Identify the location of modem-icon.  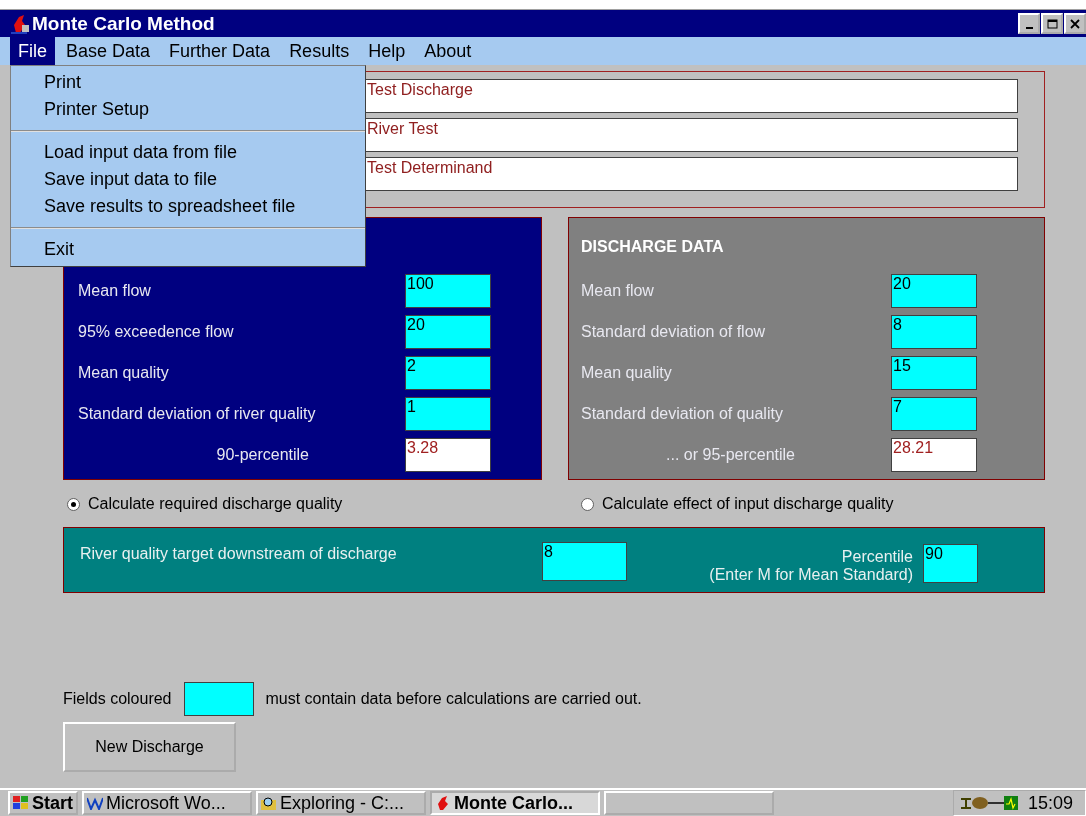
(979, 803).